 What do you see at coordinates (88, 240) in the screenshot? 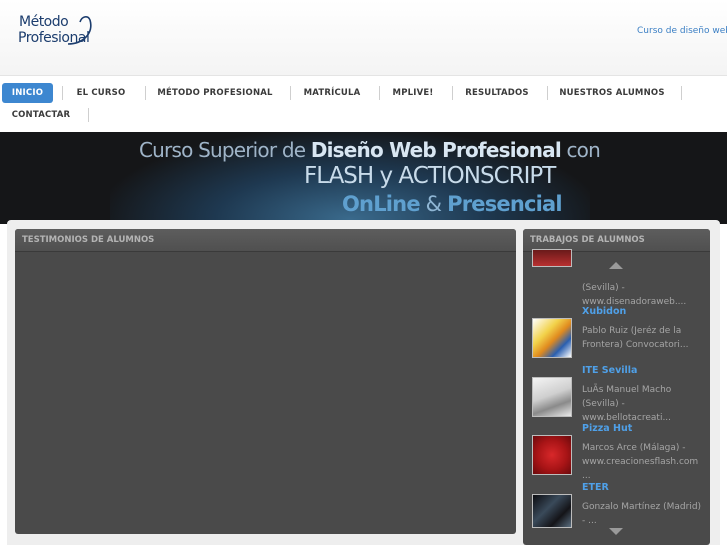
I see `testimonials-title: TESTIMONIOS DE ALUMNOS` at bounding box center [88, 240].